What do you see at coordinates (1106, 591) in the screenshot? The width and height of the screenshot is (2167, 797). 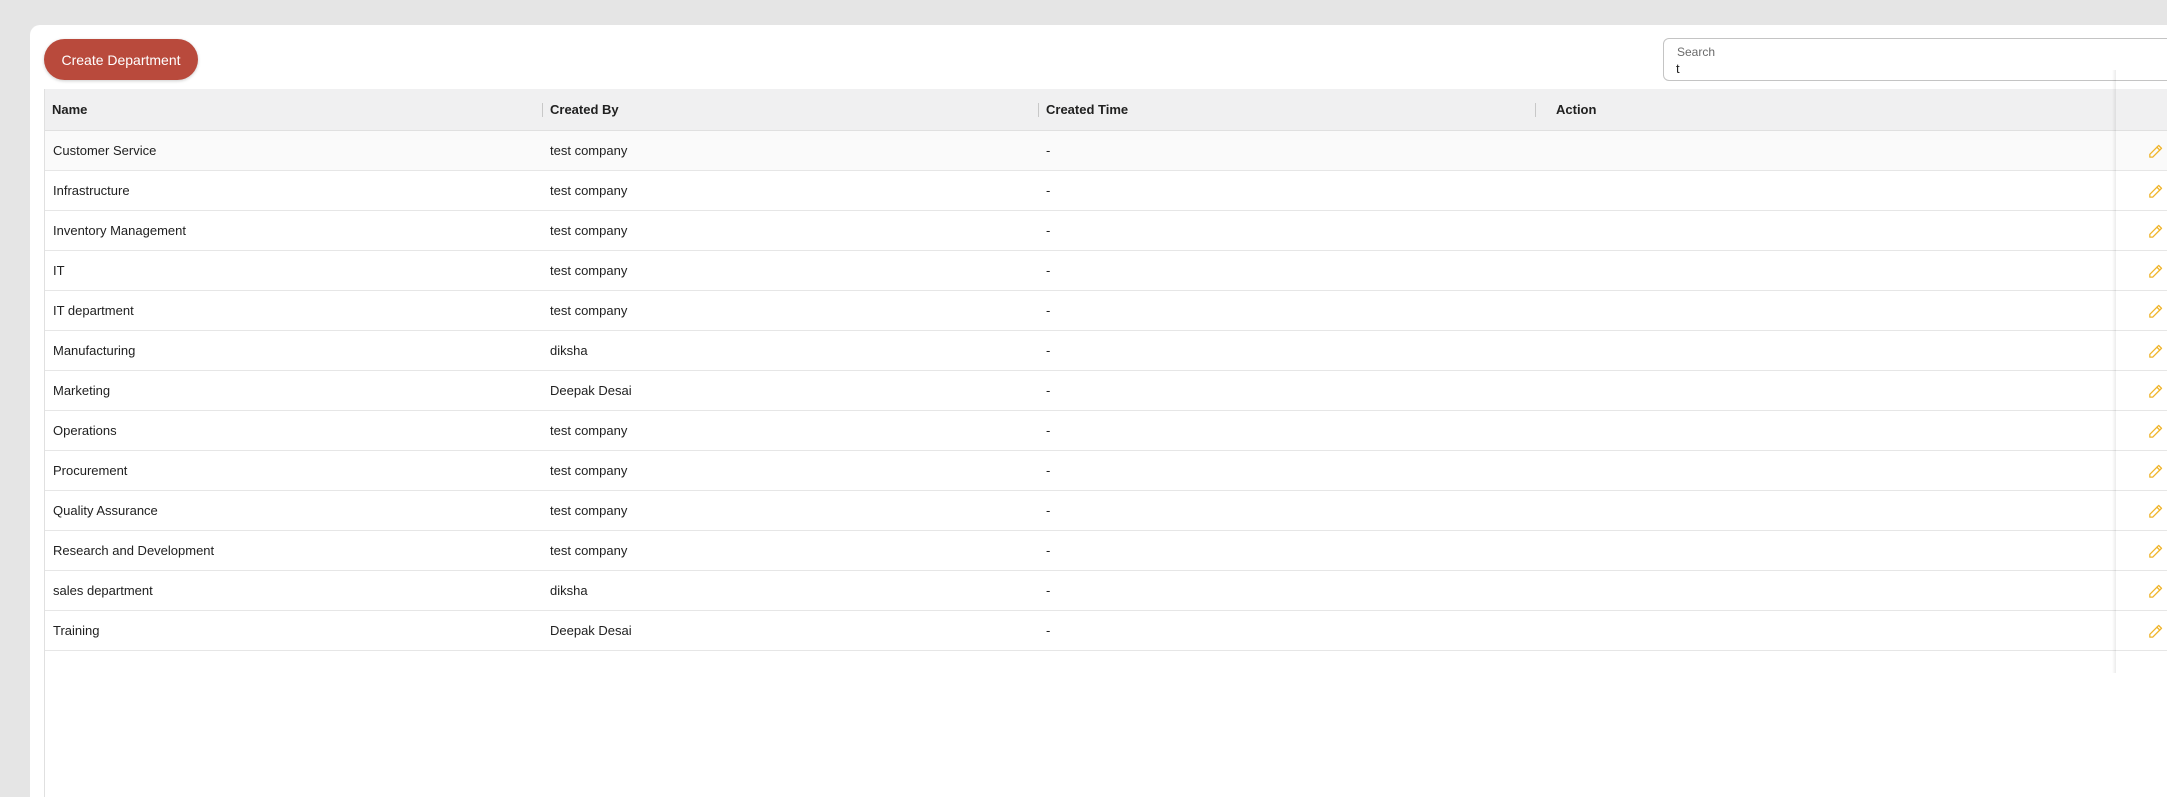 I see `table-row: sales department diksha -` at bounding box center [1106, 591].